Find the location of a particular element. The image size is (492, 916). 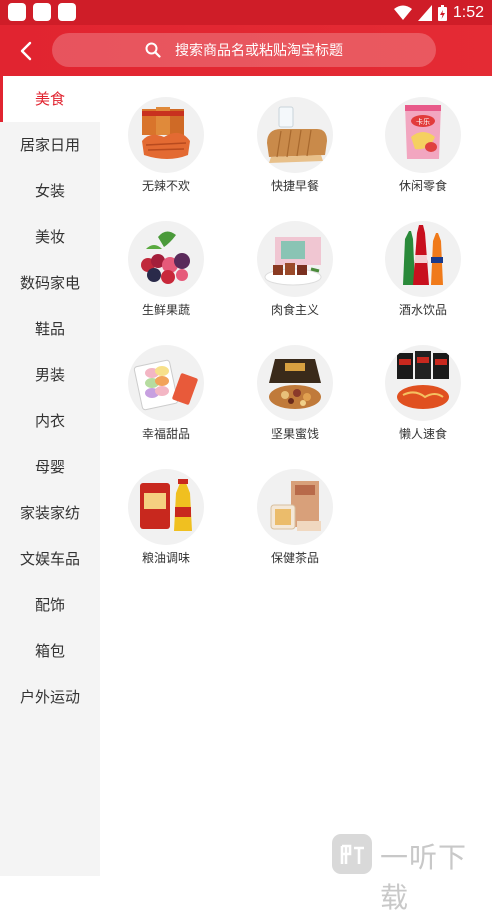

rice-oil-icon is located at coordinates (166, 507).